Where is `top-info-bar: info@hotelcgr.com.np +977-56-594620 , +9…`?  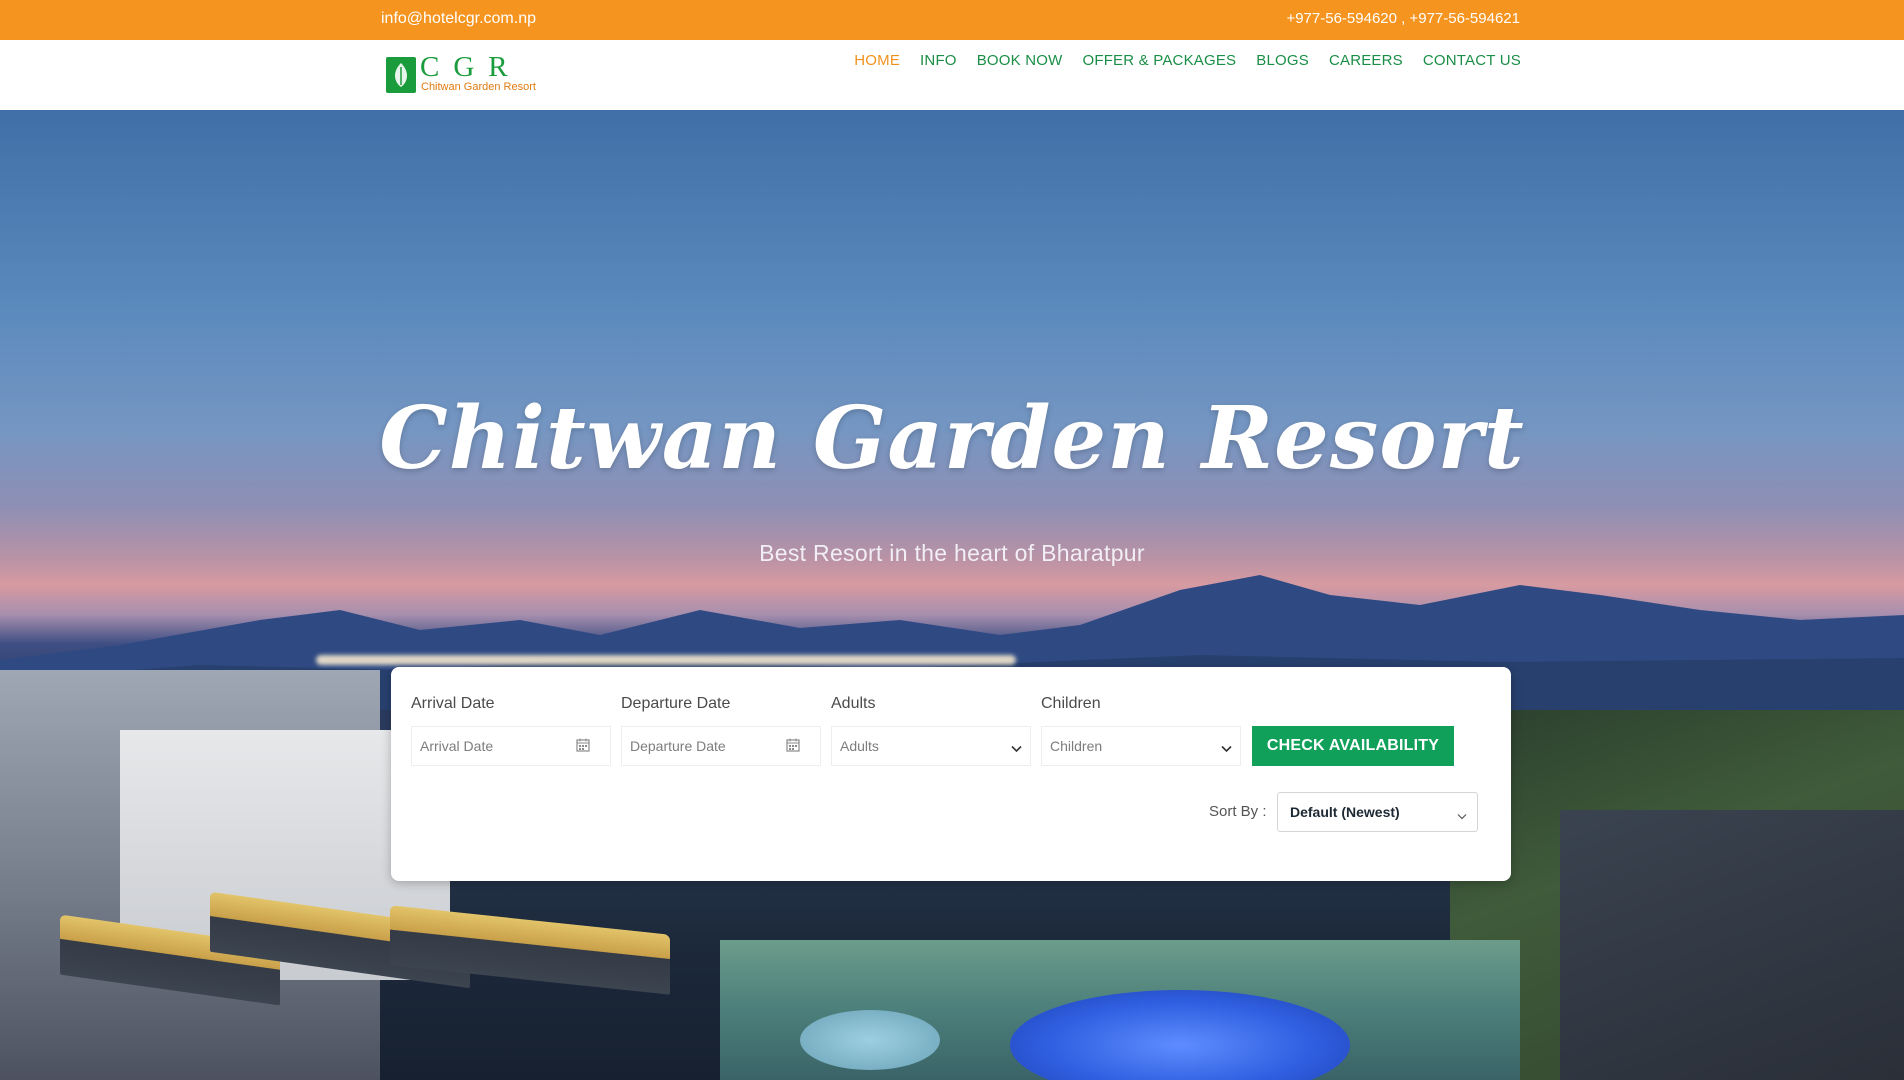
top-info-bar: info@hotelcgr.com.np +977-56-594620 , +9… is located at coordinates (952, 20).